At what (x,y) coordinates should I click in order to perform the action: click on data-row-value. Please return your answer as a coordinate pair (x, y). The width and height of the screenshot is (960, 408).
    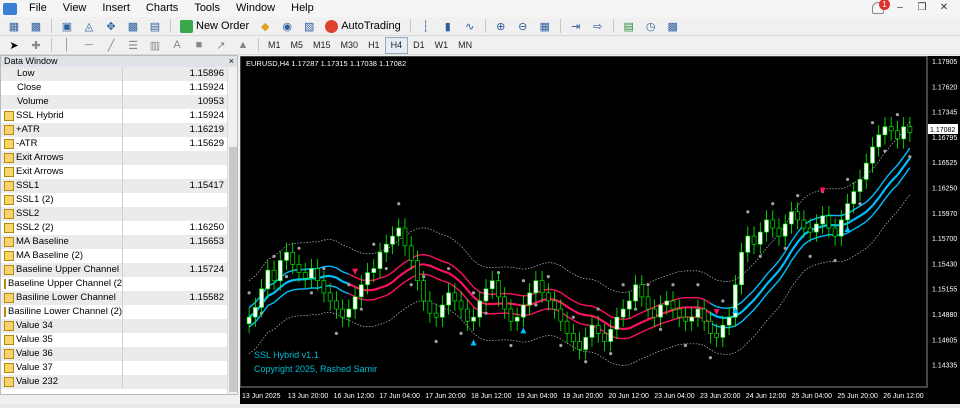
    Looking at the image, I should click on (175, 368).